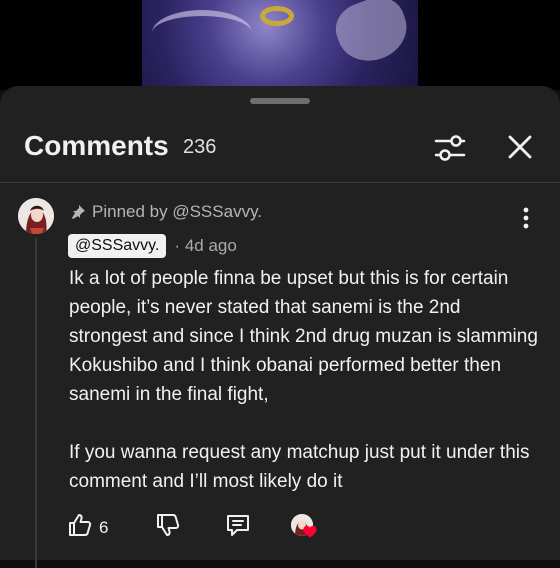 The width and height of the screenshot is (560, 568). What do you see at coordinates (450, 148) in the screenshot?
I see `filter-sliders-icon` at bounding box center [450, 148].